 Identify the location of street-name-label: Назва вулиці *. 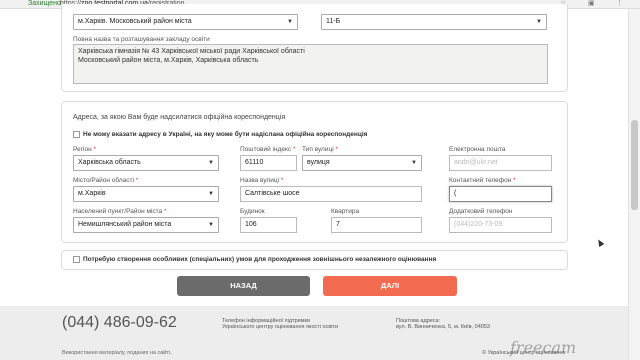
(261, 181).